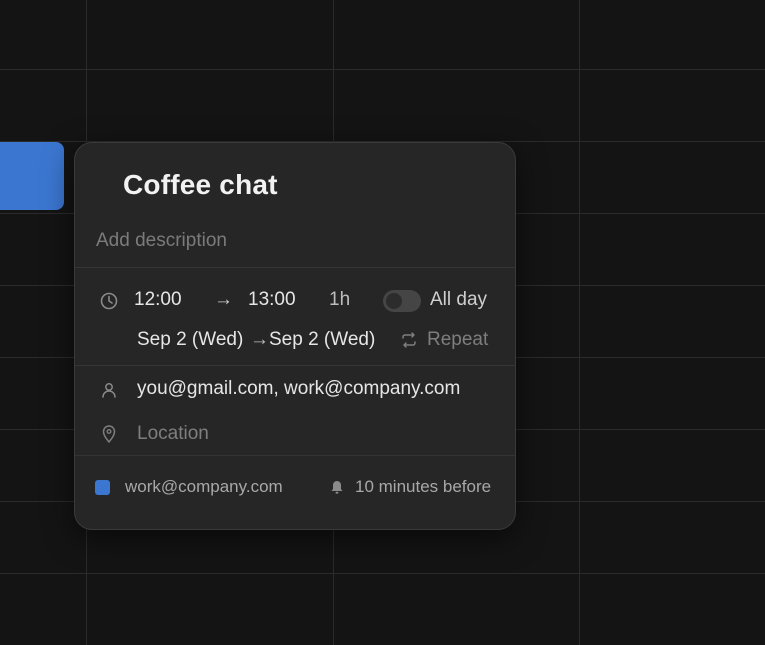 This screenshot has height=645, width=765. I want to click on calendar-selector: work@company.com, so click(204, 487).